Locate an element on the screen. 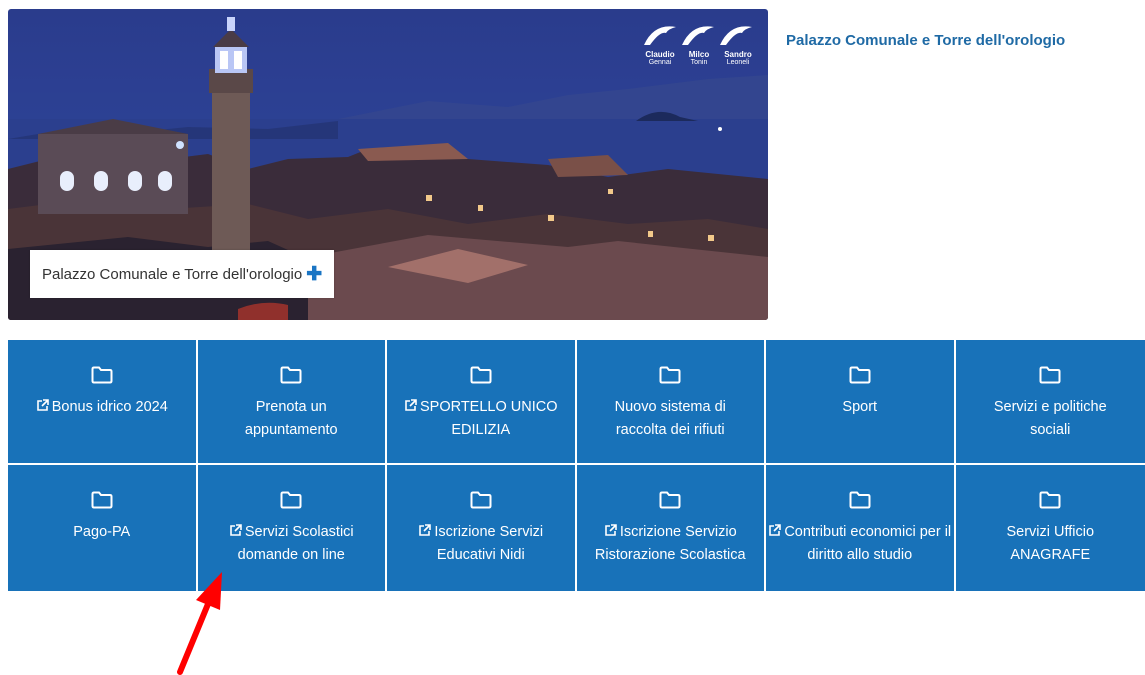 The image size is (1145, 675). candidates-logo: ClaudioGennai MilcoTonin SandroLeoneli is located at coordinates (699, 44).